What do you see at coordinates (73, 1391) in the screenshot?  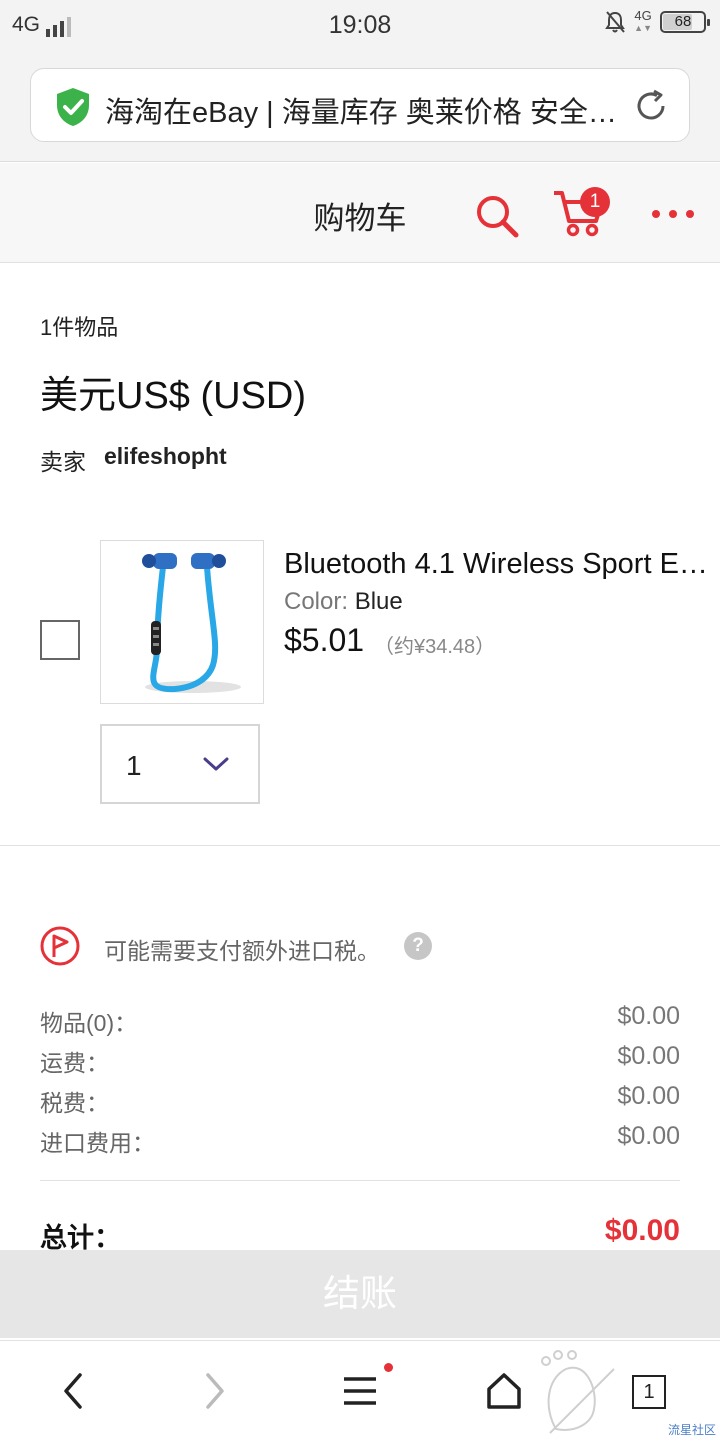 I see `back-icon` at bounding box center [73, 1391].